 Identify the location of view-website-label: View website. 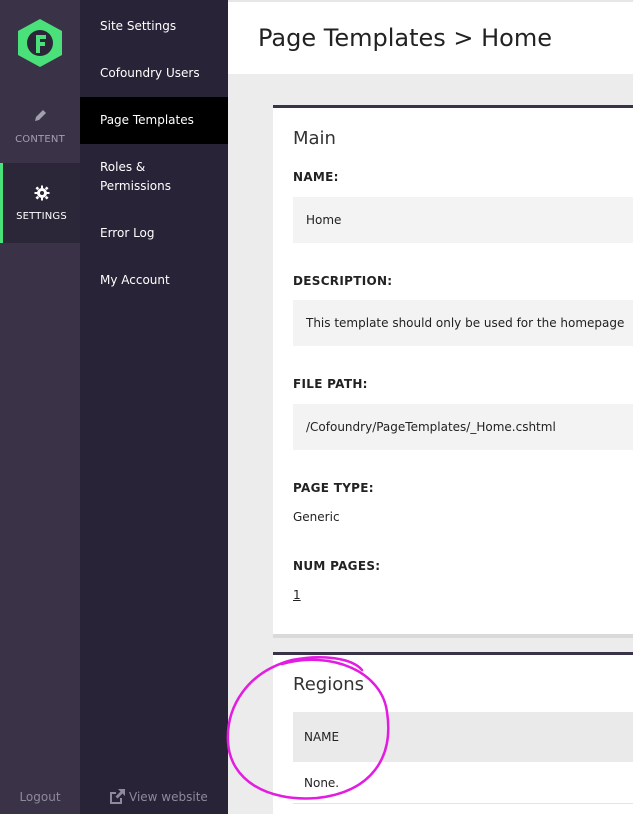
(168, 797).